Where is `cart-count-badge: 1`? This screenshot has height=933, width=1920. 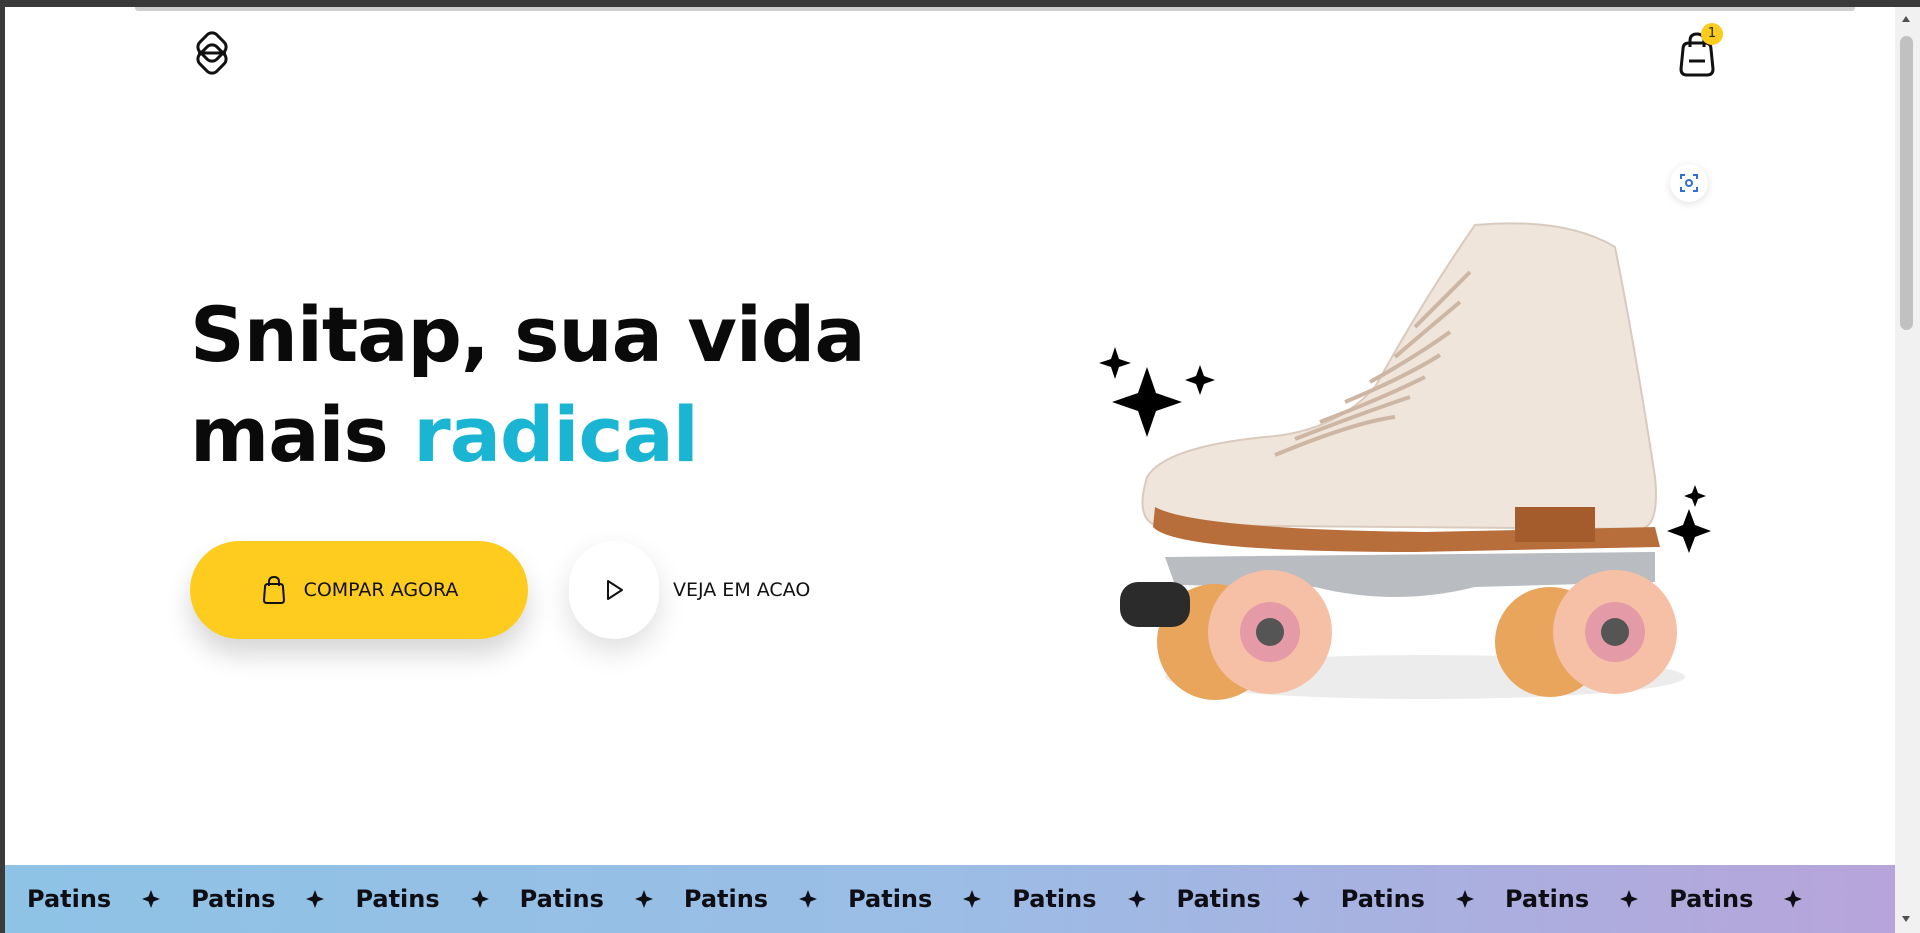
cart-count-badge: 1 is located at coordinates (1712, 34).